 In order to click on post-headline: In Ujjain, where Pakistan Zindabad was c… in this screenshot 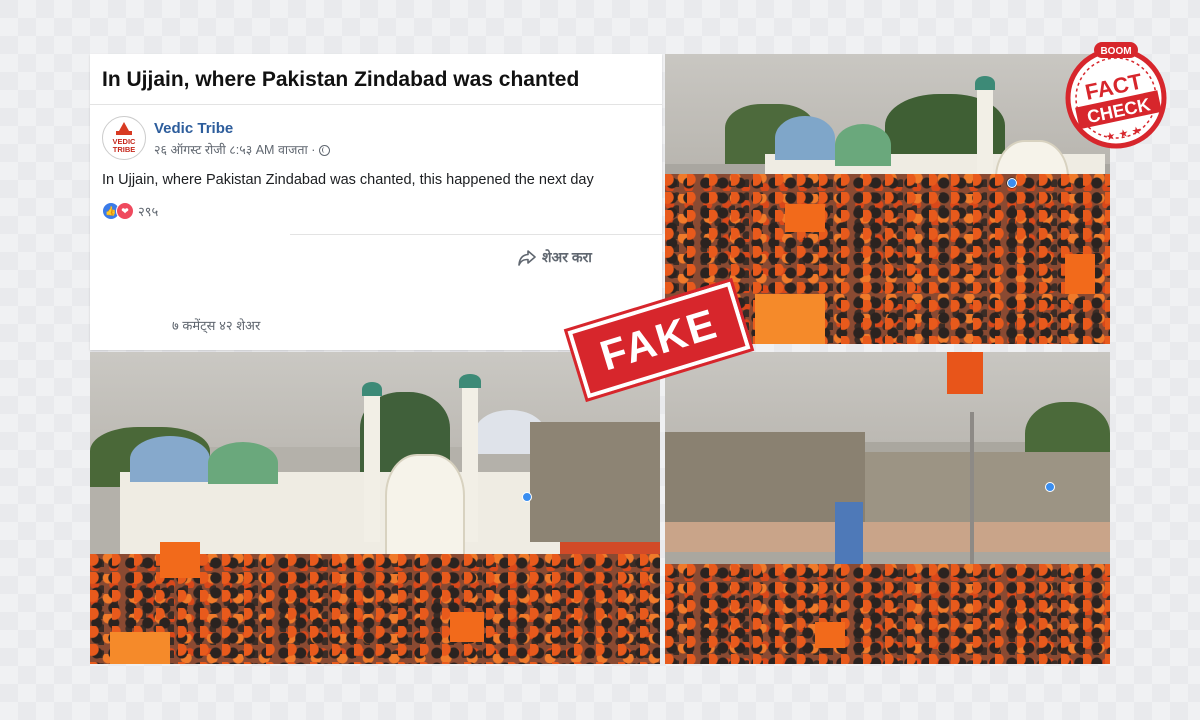, I will do `click(341, 79)`.